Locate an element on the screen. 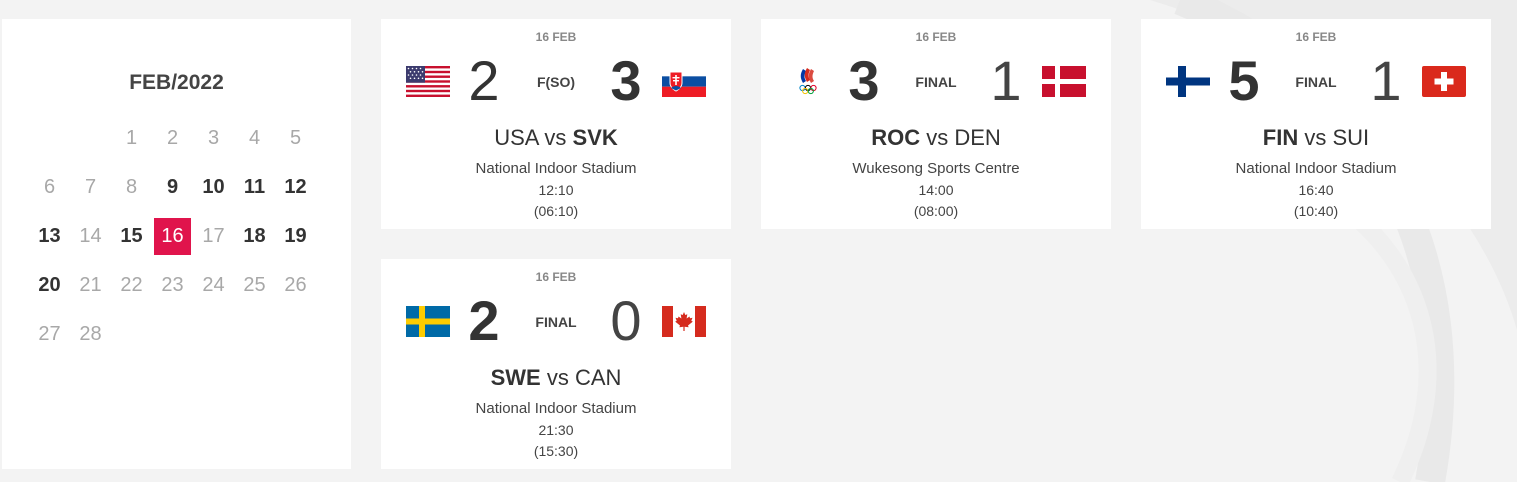 The width and height of the screenshot is (1517, 482). calendar-day: 14 is located at coordinates (90, 236).